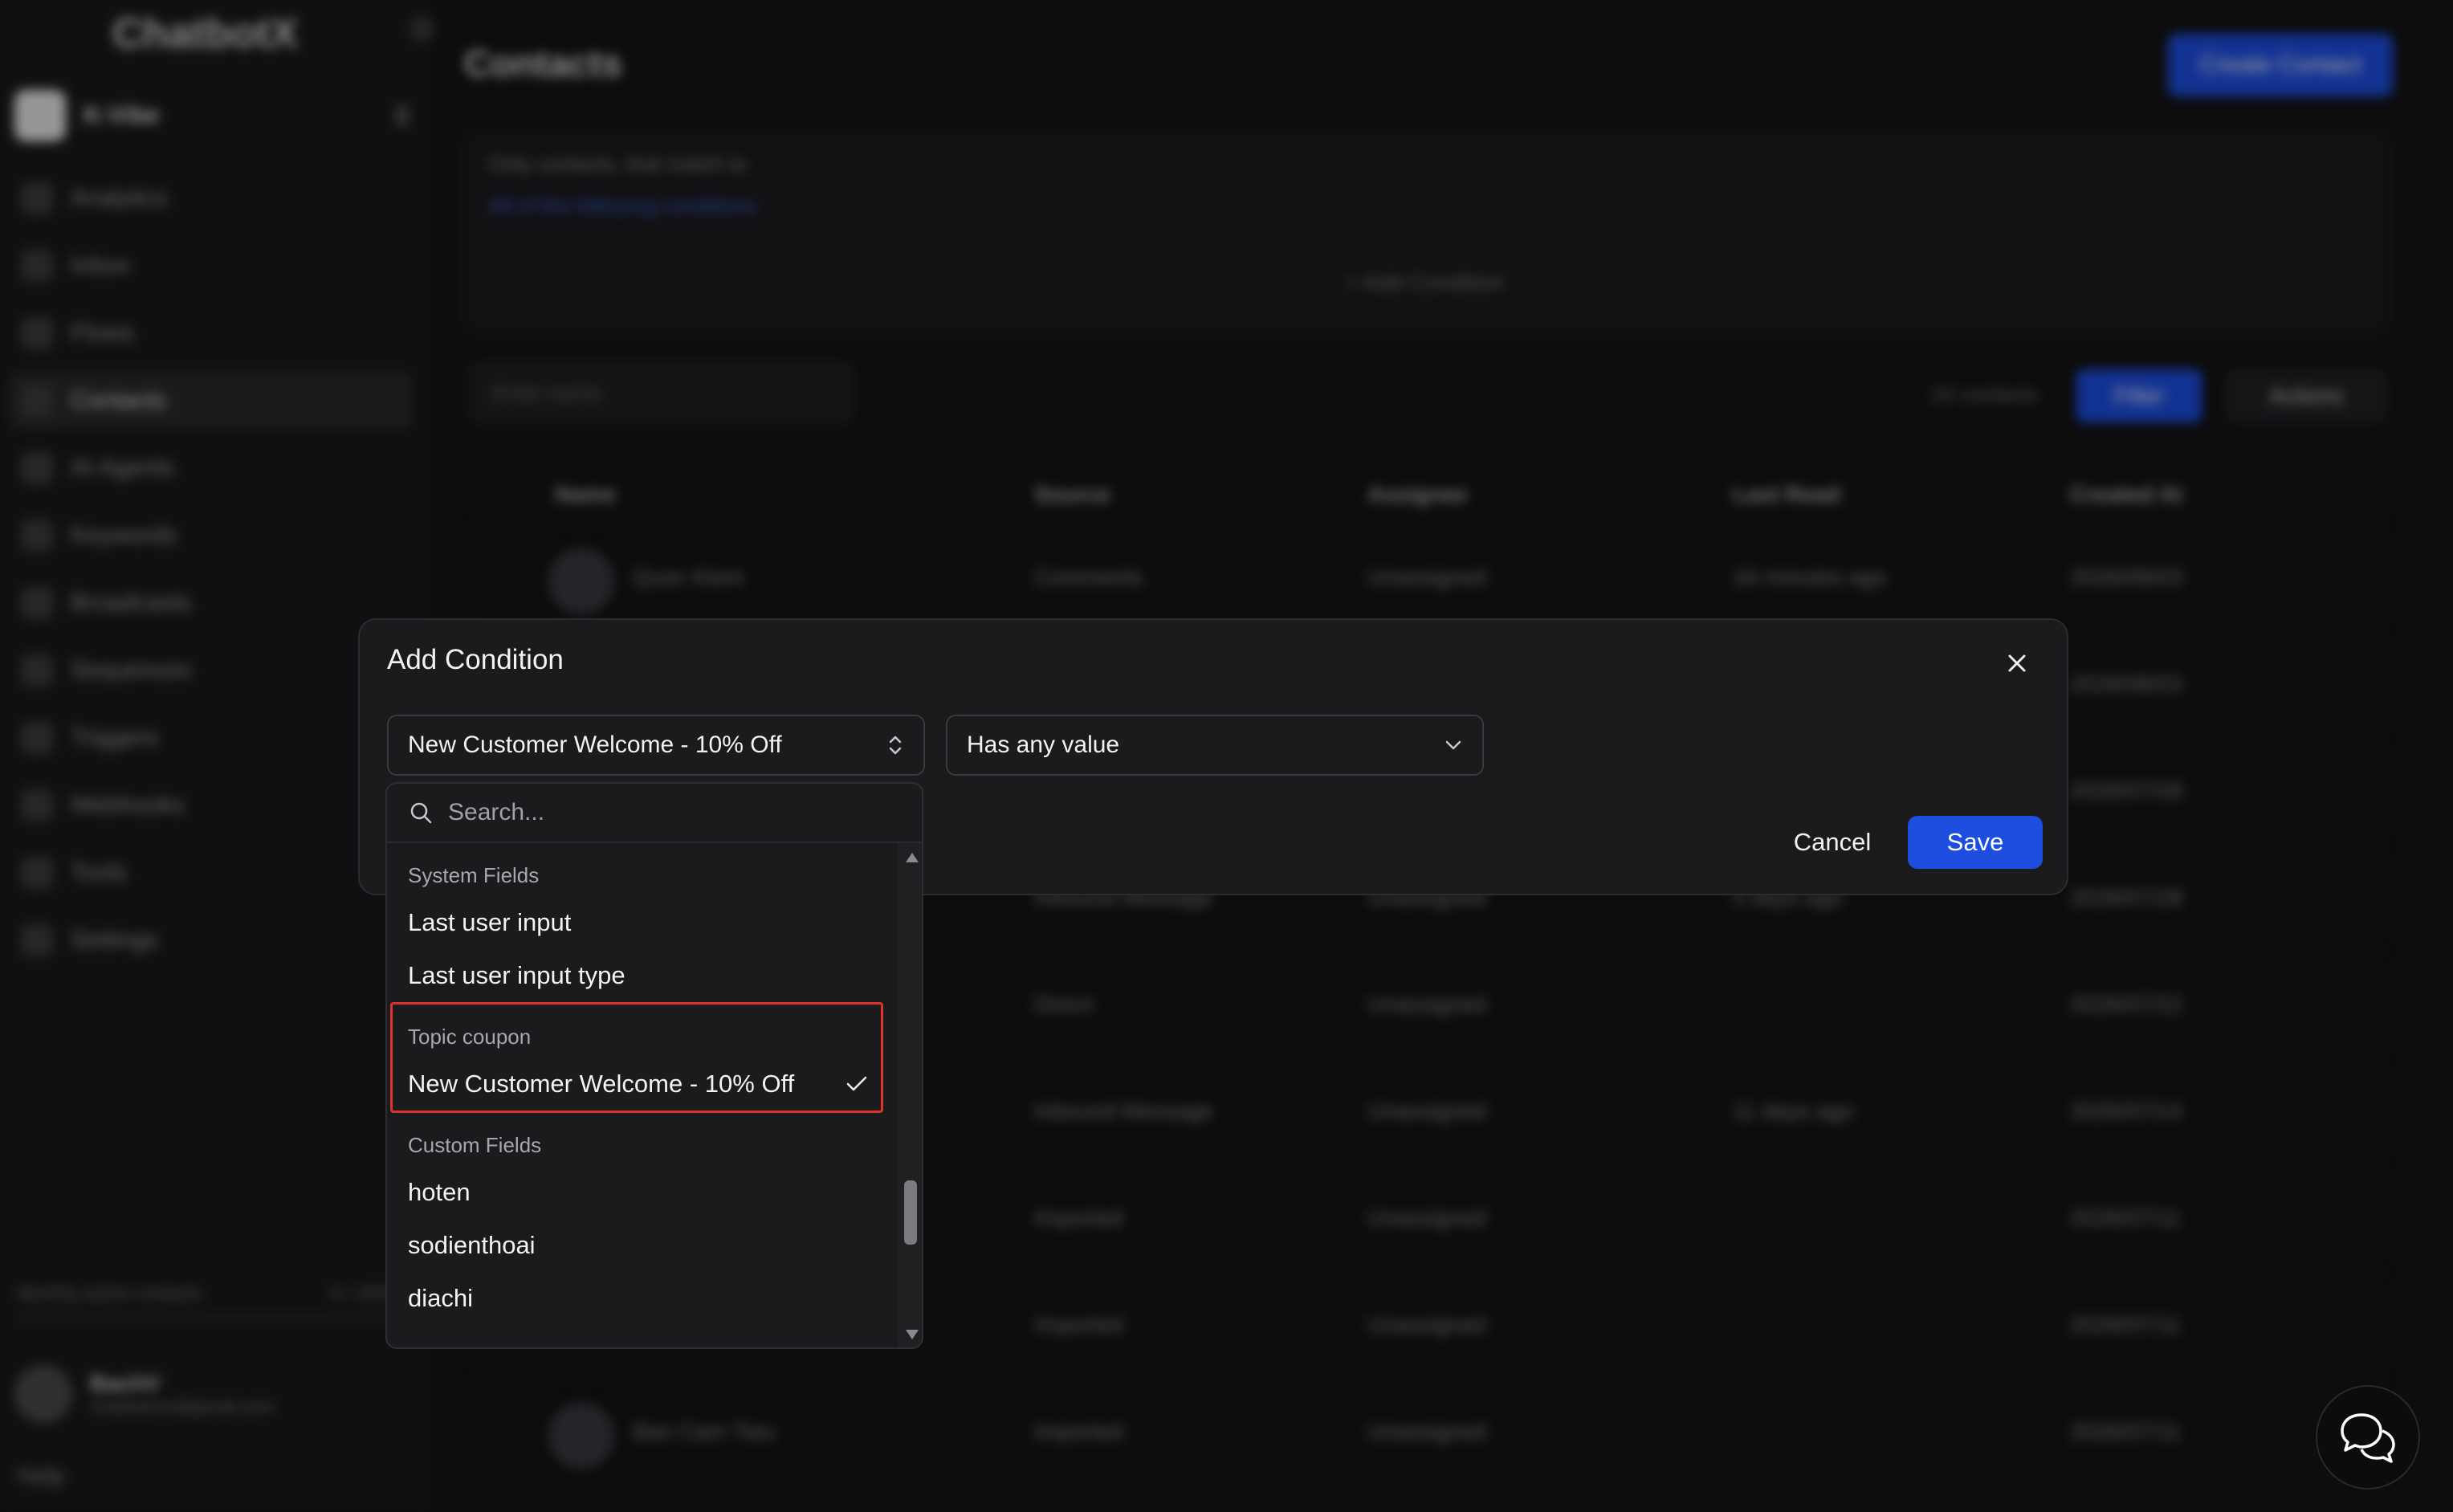 Image resolution: width=2453 pixels, height=1512 pixels. Describe the element at coordinates (421, 813) in the screenshot. I see `search-icon` at that location.